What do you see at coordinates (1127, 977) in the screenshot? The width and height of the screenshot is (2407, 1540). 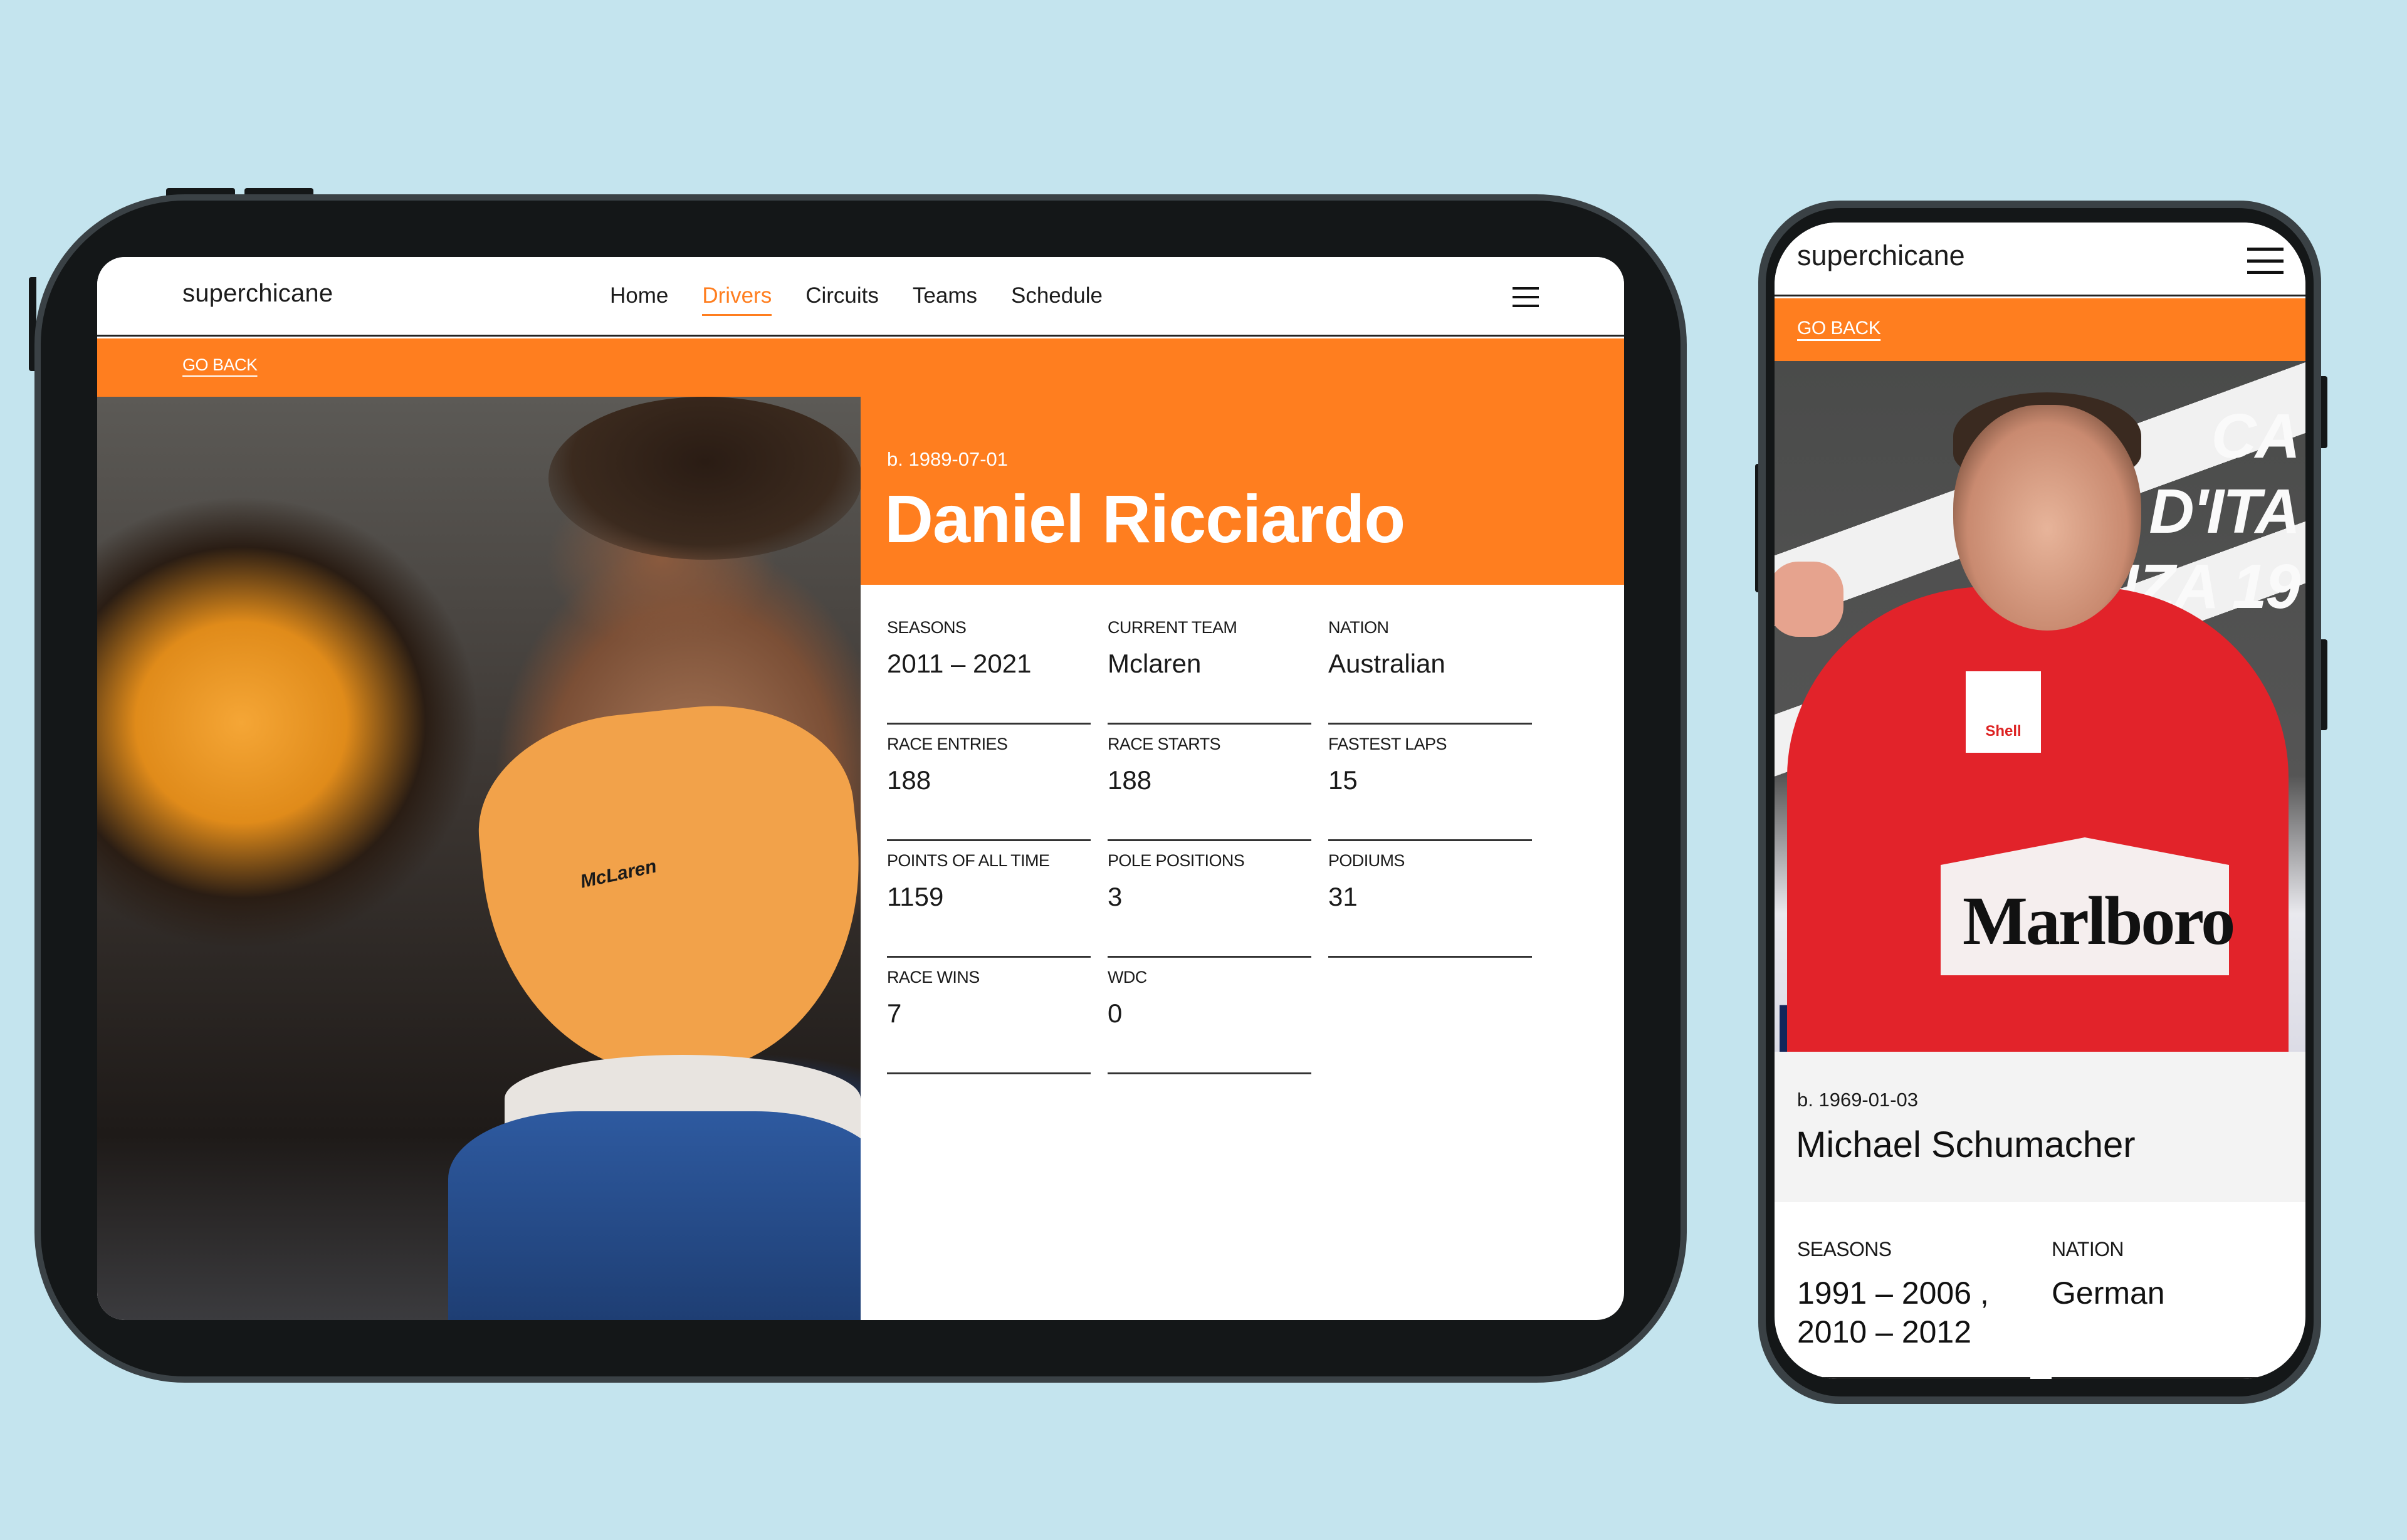 I see `stat-label: WDC` at bounding box center [1127, 977].